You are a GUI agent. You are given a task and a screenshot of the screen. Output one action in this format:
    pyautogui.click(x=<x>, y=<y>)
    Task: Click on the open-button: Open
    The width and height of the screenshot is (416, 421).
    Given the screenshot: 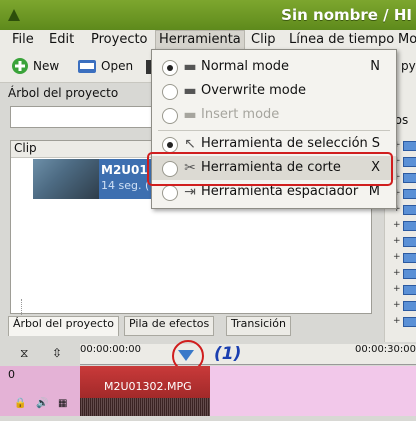 What is the action you would take?
    pyautogui.click(x=104, y=66)
    